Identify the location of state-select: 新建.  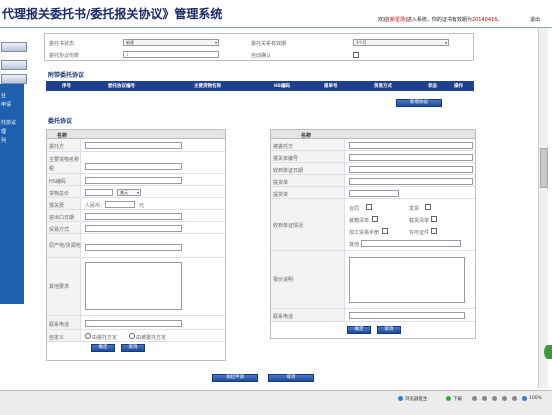
(171, 42).